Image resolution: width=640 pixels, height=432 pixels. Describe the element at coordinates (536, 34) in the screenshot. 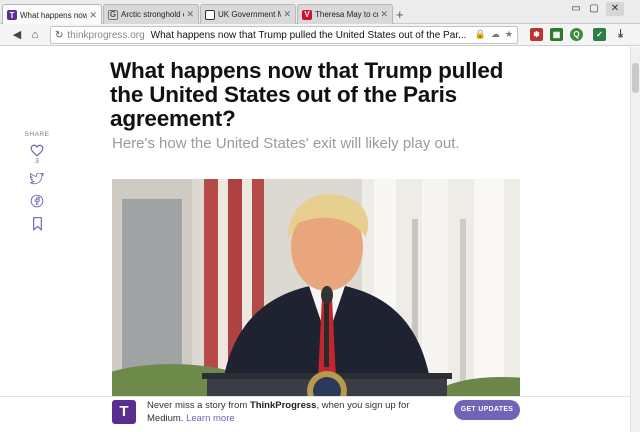

I see `extension-bug-icon: ✱` at that location.